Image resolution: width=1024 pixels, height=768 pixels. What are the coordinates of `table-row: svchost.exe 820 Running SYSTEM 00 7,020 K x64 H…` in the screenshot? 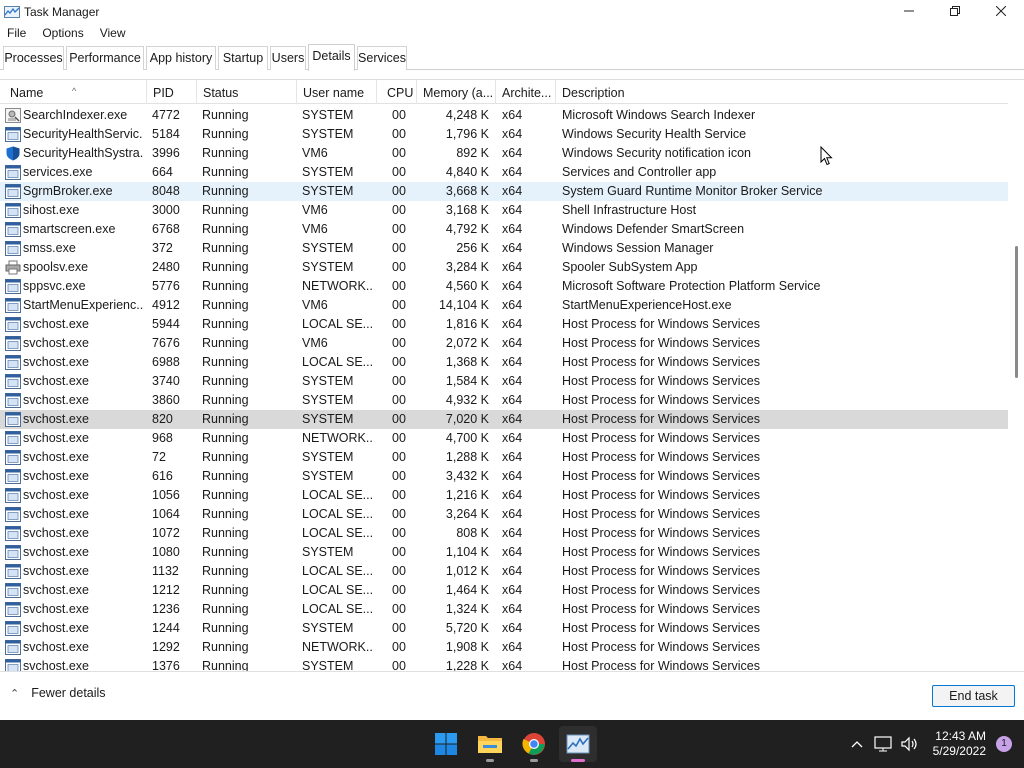 It's located at (504, 419).